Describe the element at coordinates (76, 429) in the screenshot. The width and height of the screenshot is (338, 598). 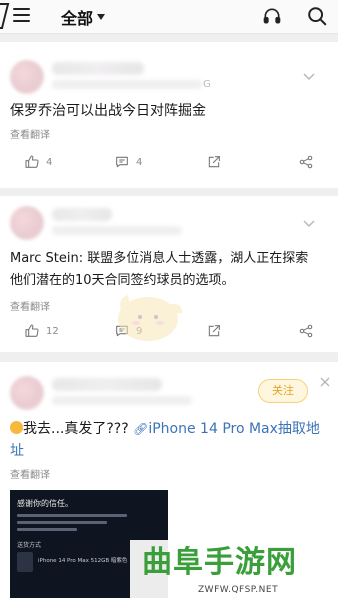
I see `post-text-prefix: 我去...真发了???` at that location.